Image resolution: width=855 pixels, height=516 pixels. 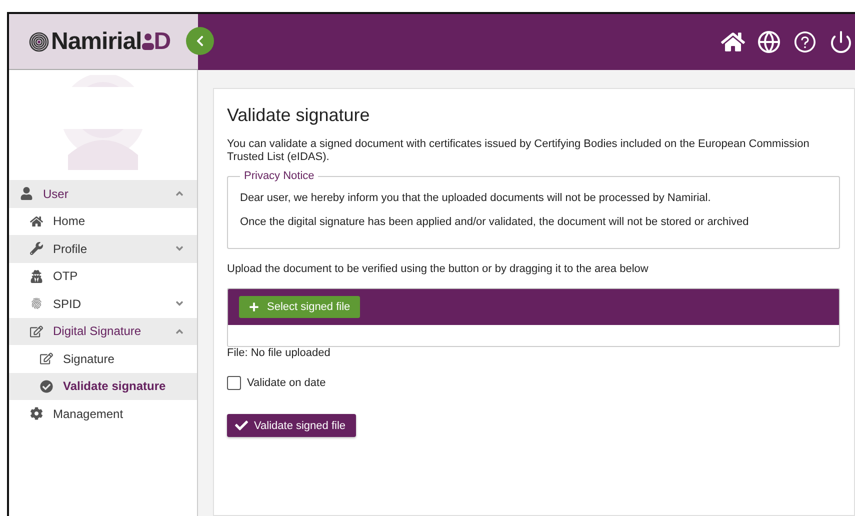 I want to click on intro-text: You can validate a signed document with certificates issued by Certifying Bodies included on the European Commission Trusted List (eIDAS)., so click(x=518, y=151).